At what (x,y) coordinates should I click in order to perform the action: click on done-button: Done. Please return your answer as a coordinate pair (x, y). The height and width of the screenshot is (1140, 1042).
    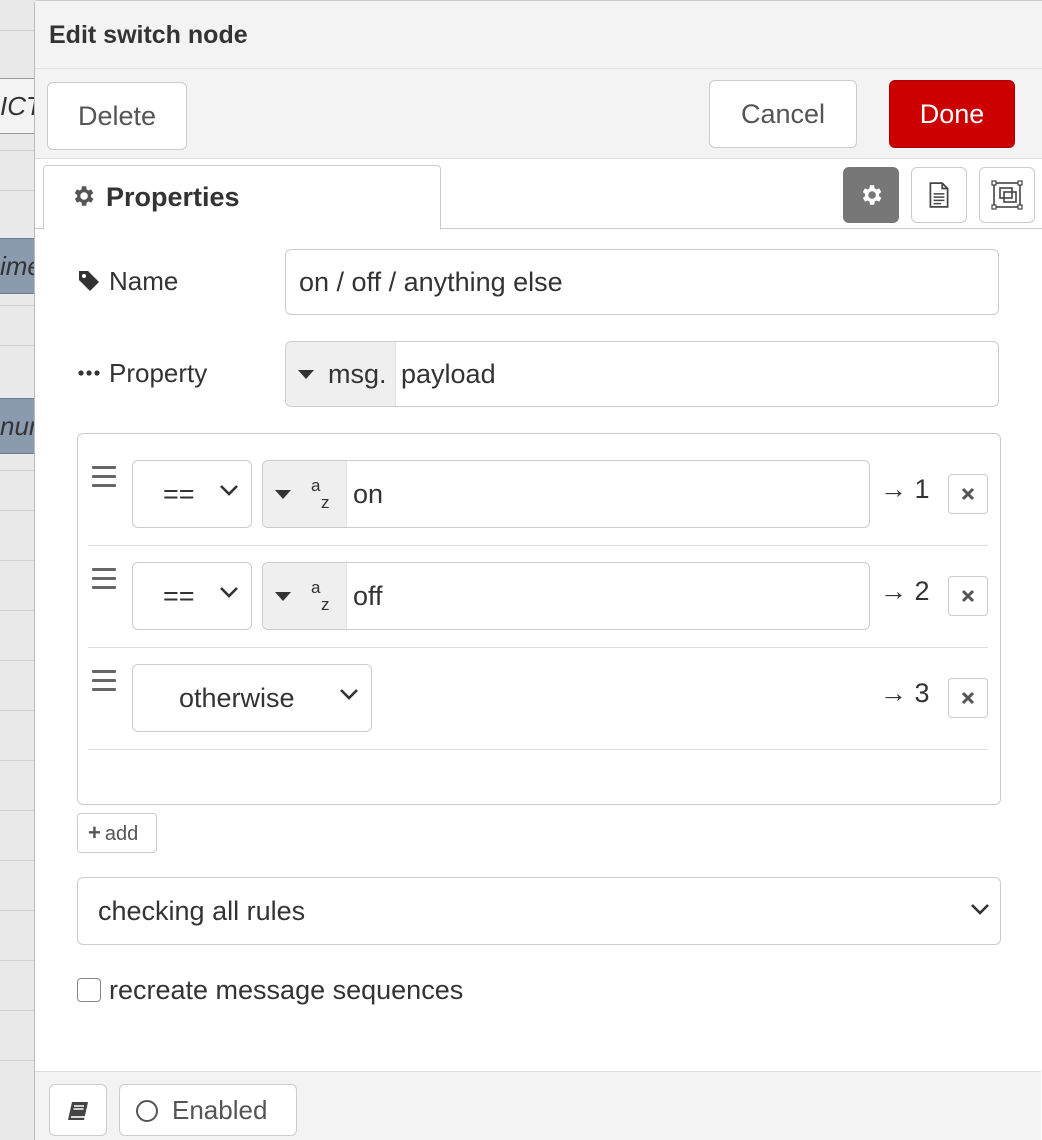
    Looking at the image, I should click on (952, 114).